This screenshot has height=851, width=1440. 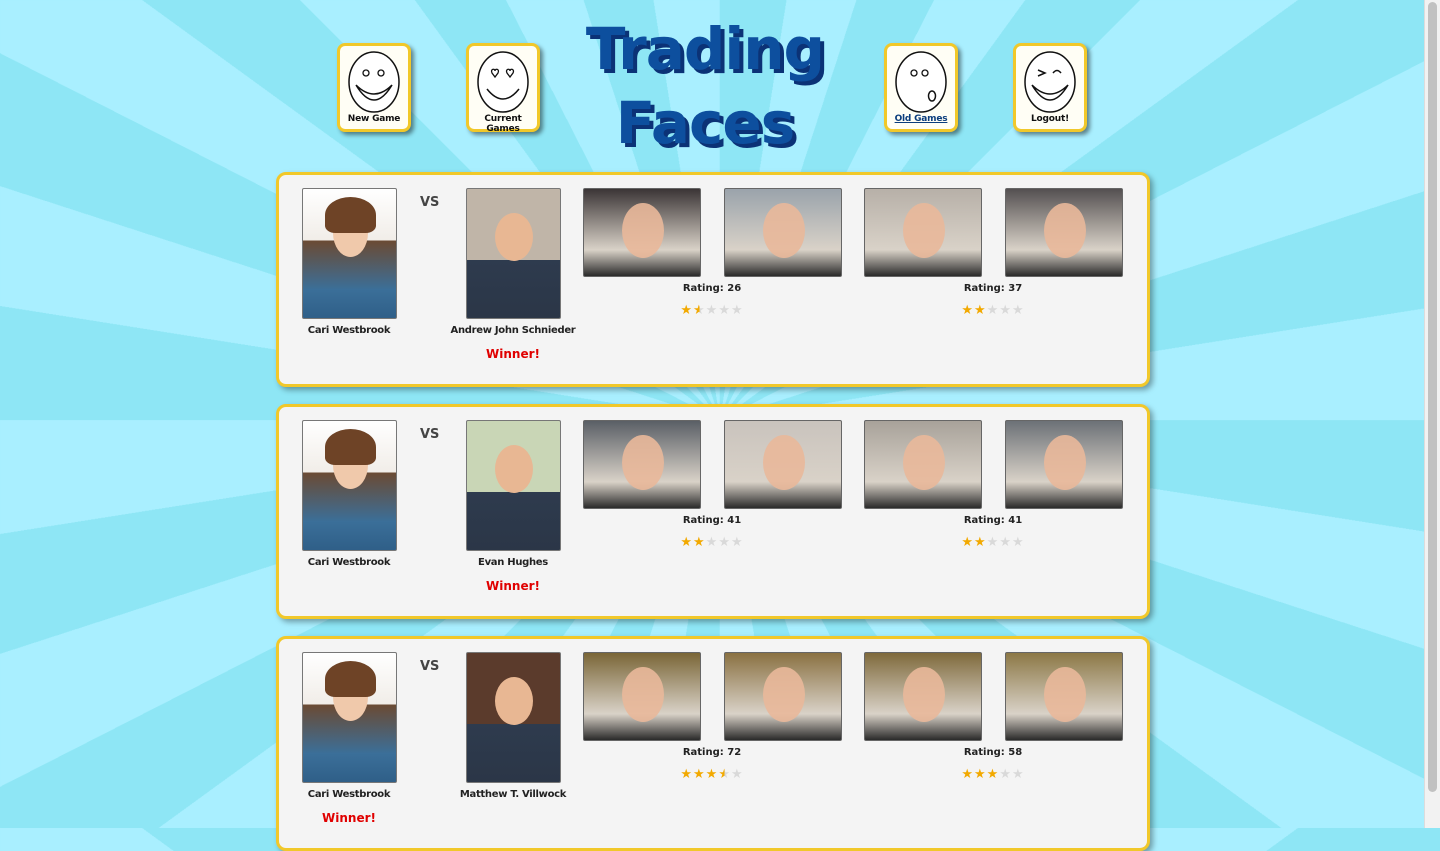 I want to click on smiley-face-icon, so click(x=374, y=82).